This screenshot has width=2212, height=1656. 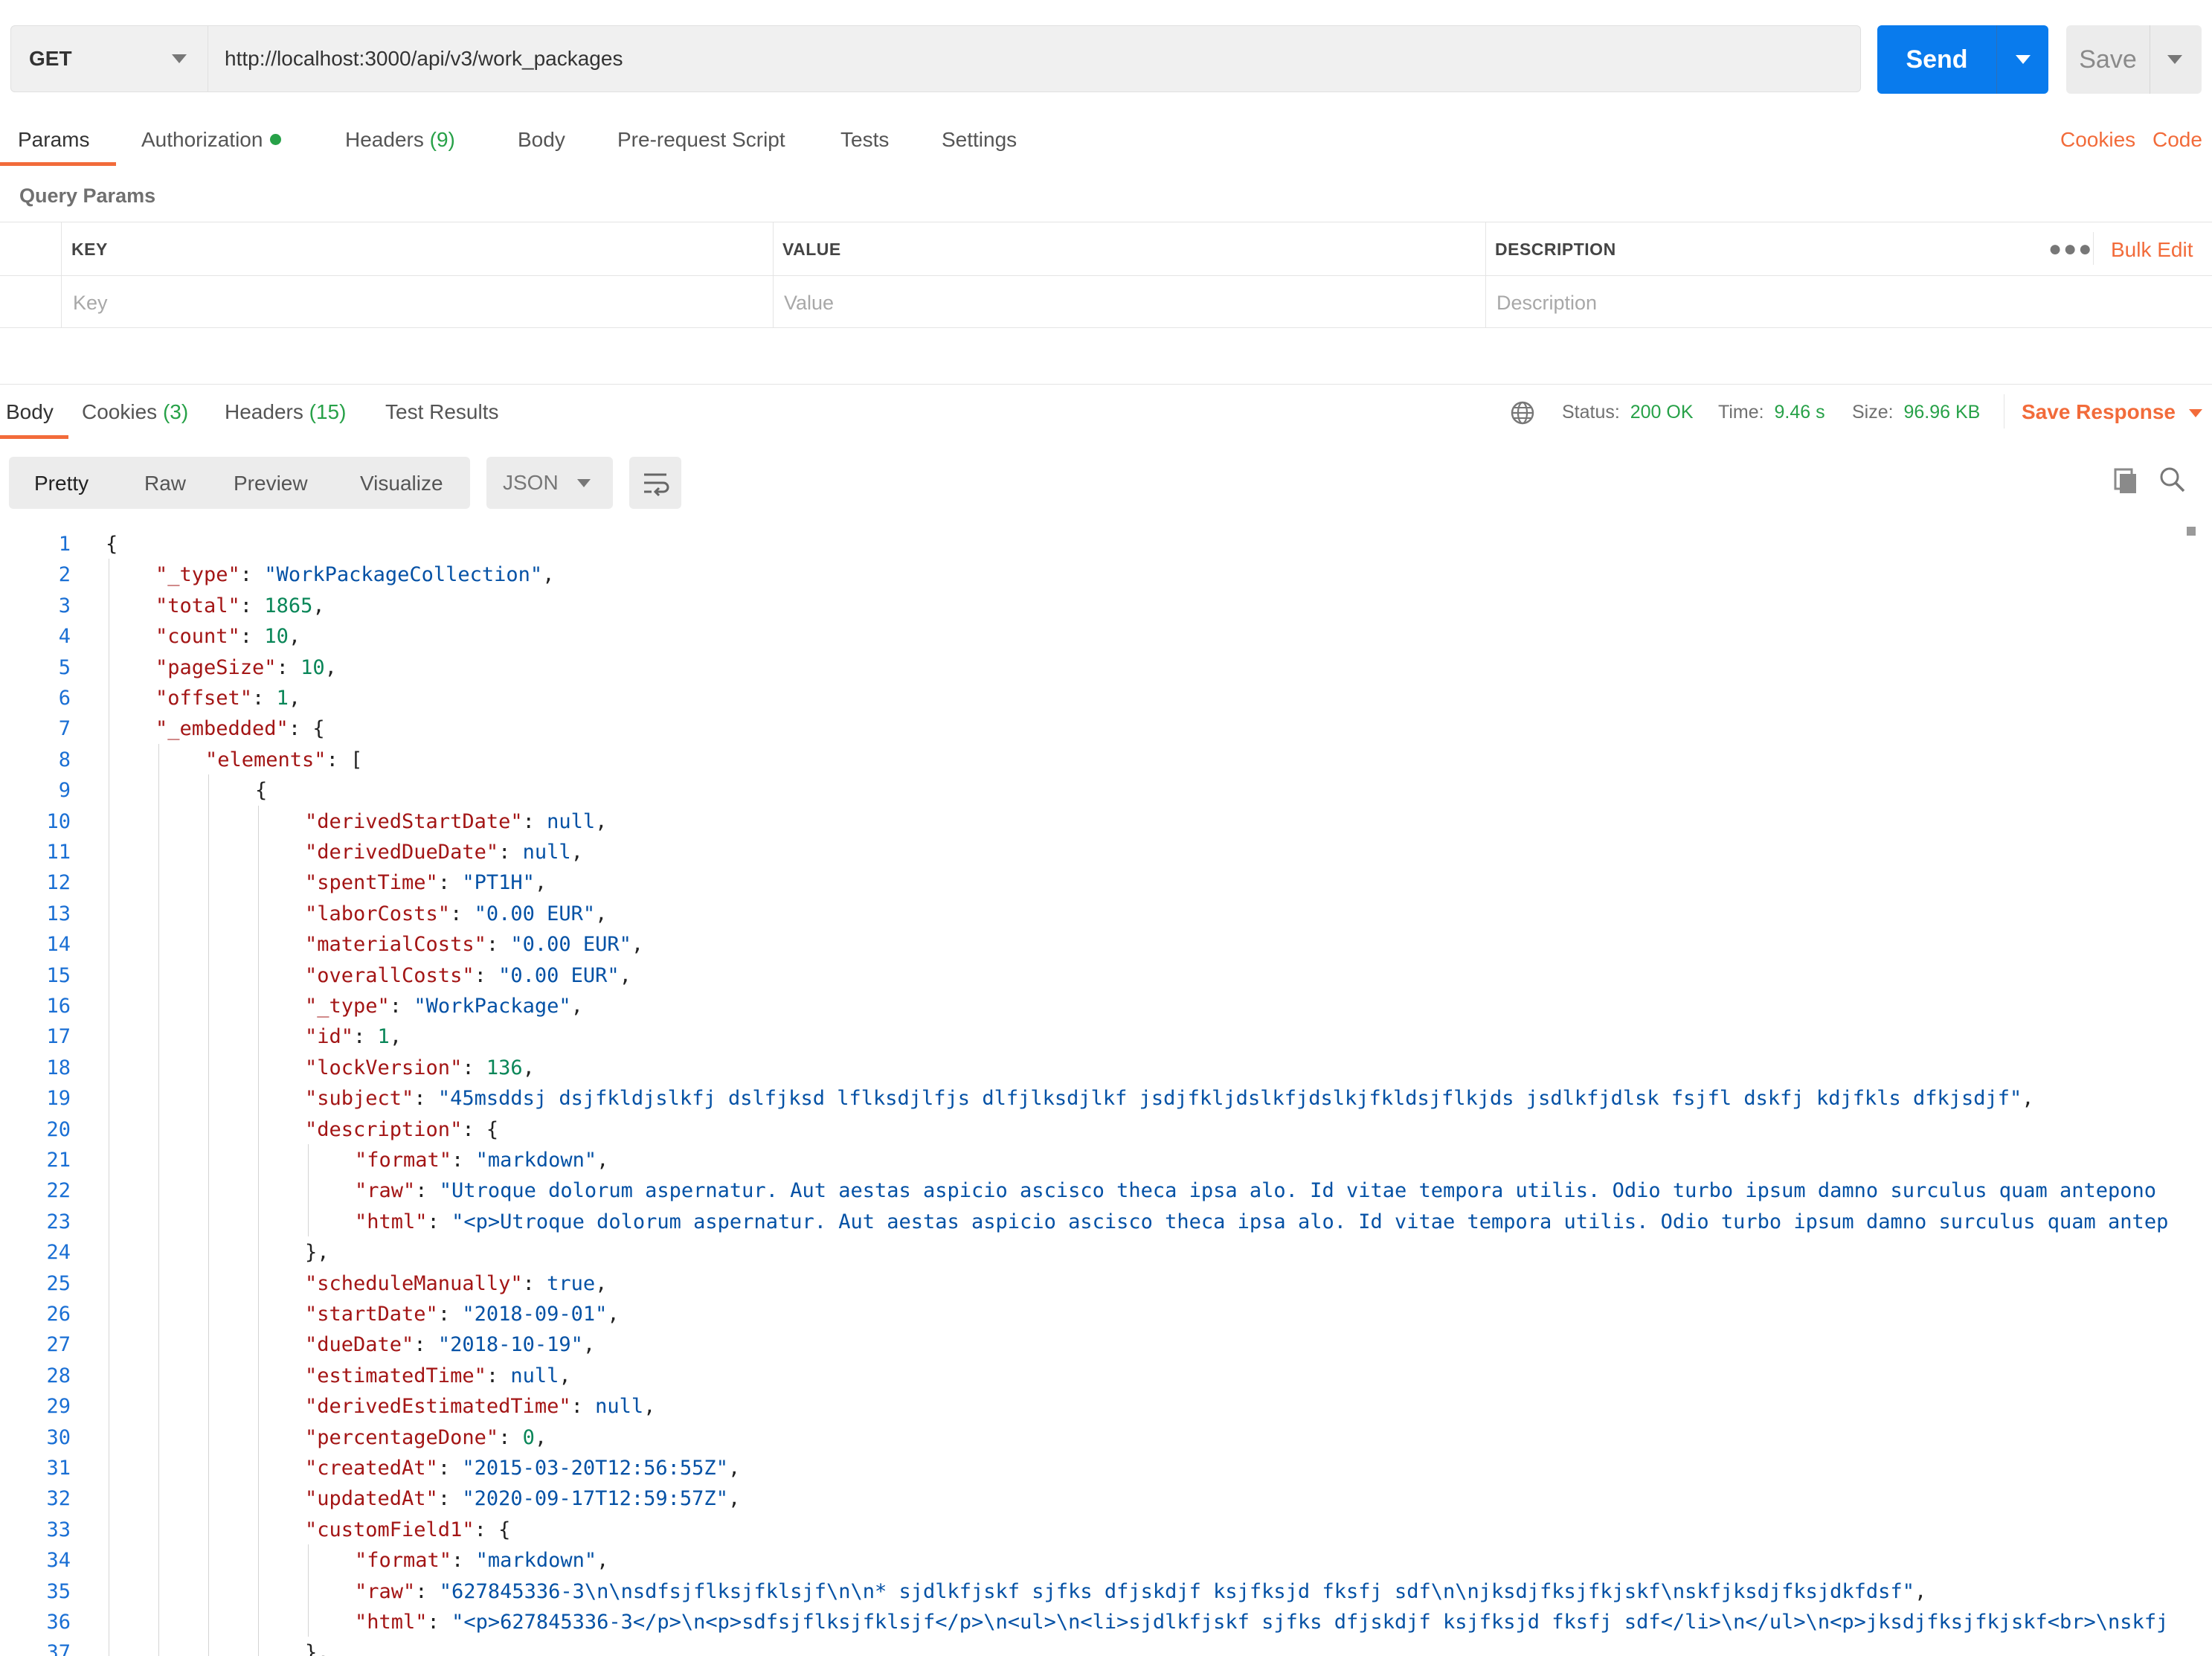 What do you see at coordinates (58, 1561) in the screenshot?
I see `line-number: 34` at bounding box center [58, 1561].